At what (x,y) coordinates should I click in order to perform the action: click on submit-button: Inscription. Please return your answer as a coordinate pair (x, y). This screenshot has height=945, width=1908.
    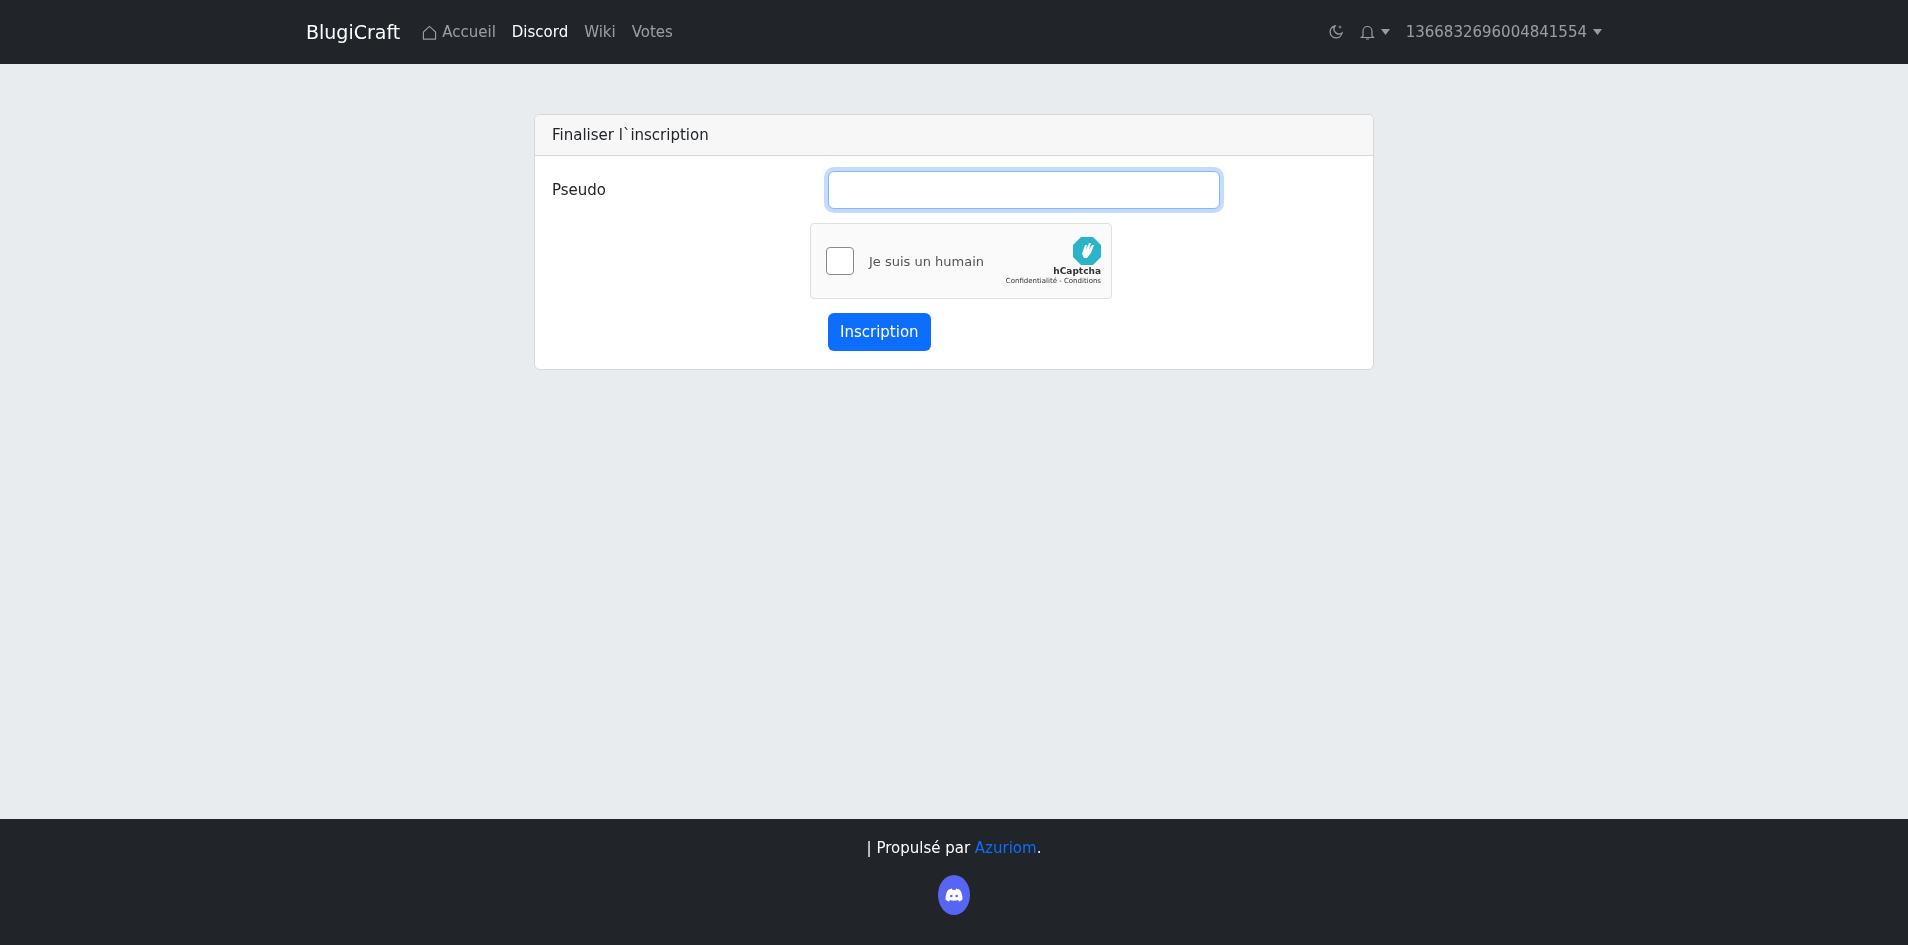
    Looking at the image, I should click on (879, 332).